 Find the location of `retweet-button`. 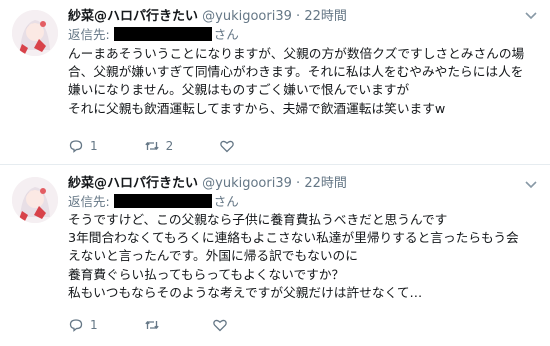

retweet-button is located at coordinates (155, 325).